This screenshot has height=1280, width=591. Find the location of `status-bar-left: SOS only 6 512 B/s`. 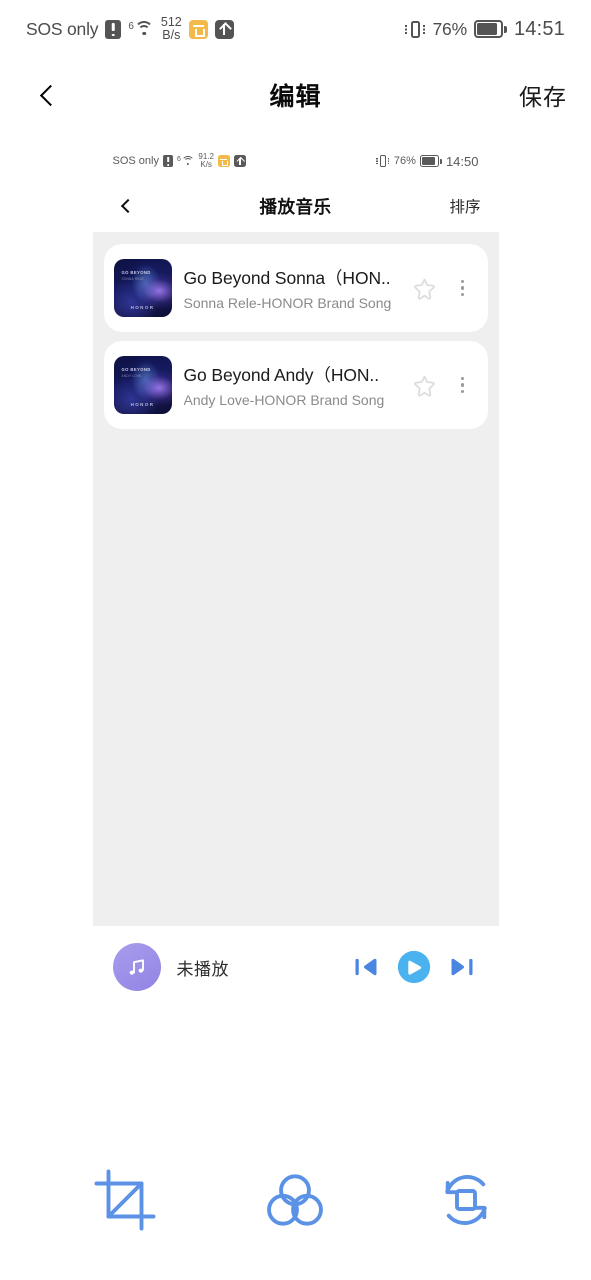

status-bar-left: SOS only 6 512 B/s is located at coordinates (130, 29).